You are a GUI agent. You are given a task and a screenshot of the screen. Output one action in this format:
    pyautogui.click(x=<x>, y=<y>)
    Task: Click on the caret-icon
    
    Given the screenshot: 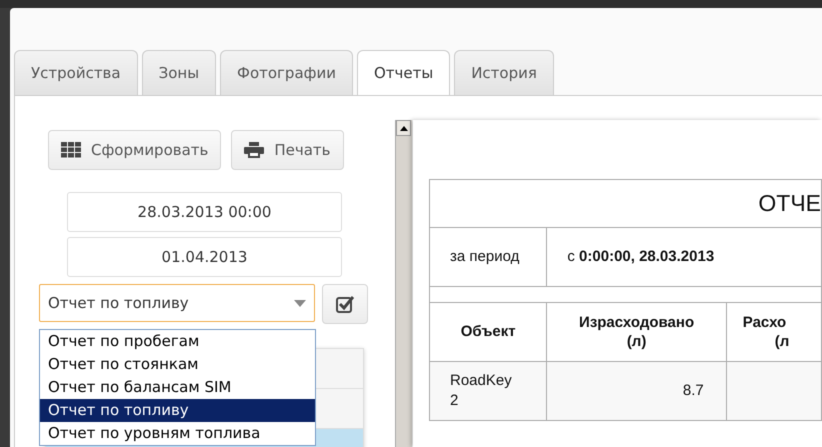 What is the action you would take?
    pyautogui.click(x=300, y=303)
    